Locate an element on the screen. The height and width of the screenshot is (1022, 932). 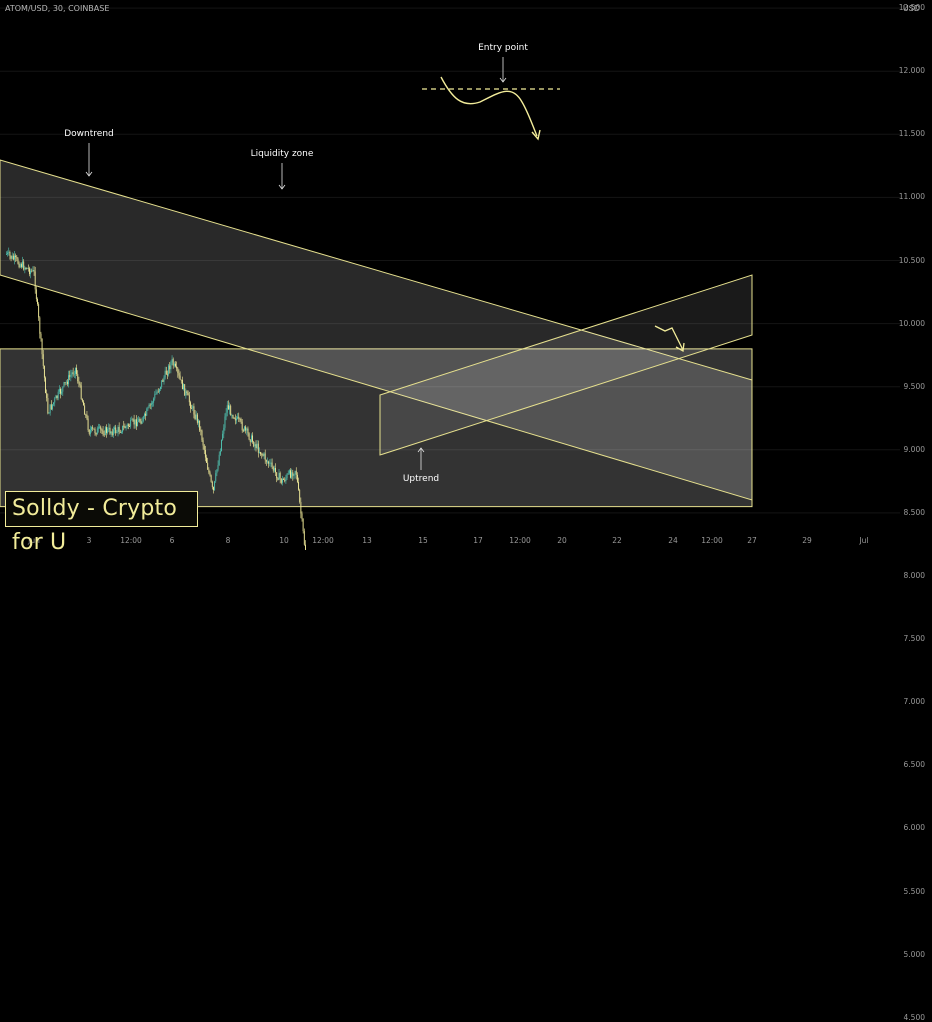
time-tick-label: 24 is located at coordinates (673, 540).